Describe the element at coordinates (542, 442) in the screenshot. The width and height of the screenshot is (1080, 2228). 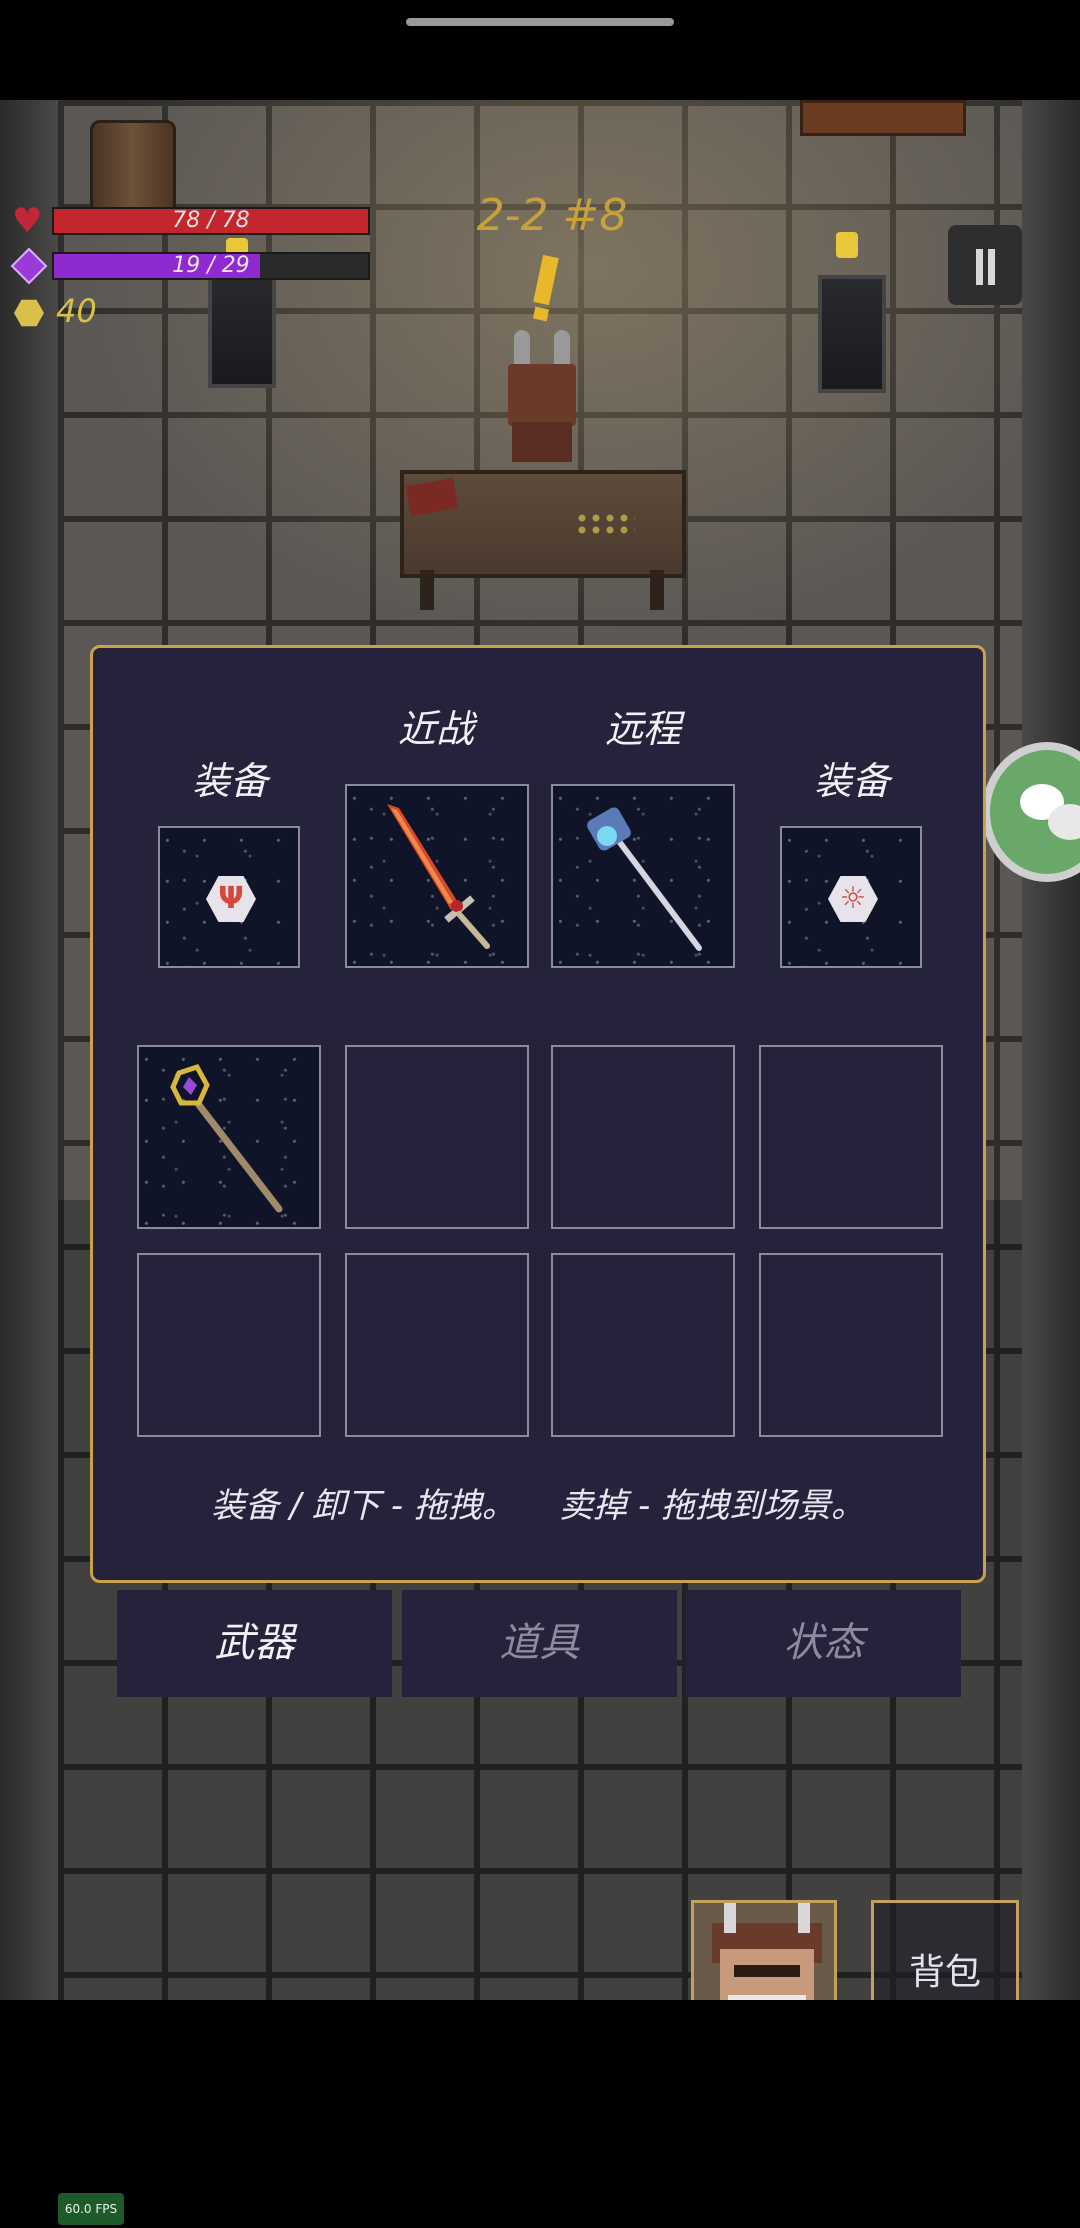
I see `merchant-body` at that location.